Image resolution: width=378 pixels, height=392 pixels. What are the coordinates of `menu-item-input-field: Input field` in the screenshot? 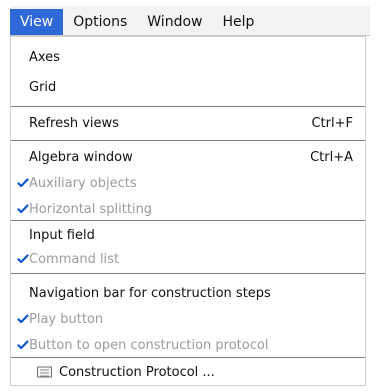 It's located at (188, 235).